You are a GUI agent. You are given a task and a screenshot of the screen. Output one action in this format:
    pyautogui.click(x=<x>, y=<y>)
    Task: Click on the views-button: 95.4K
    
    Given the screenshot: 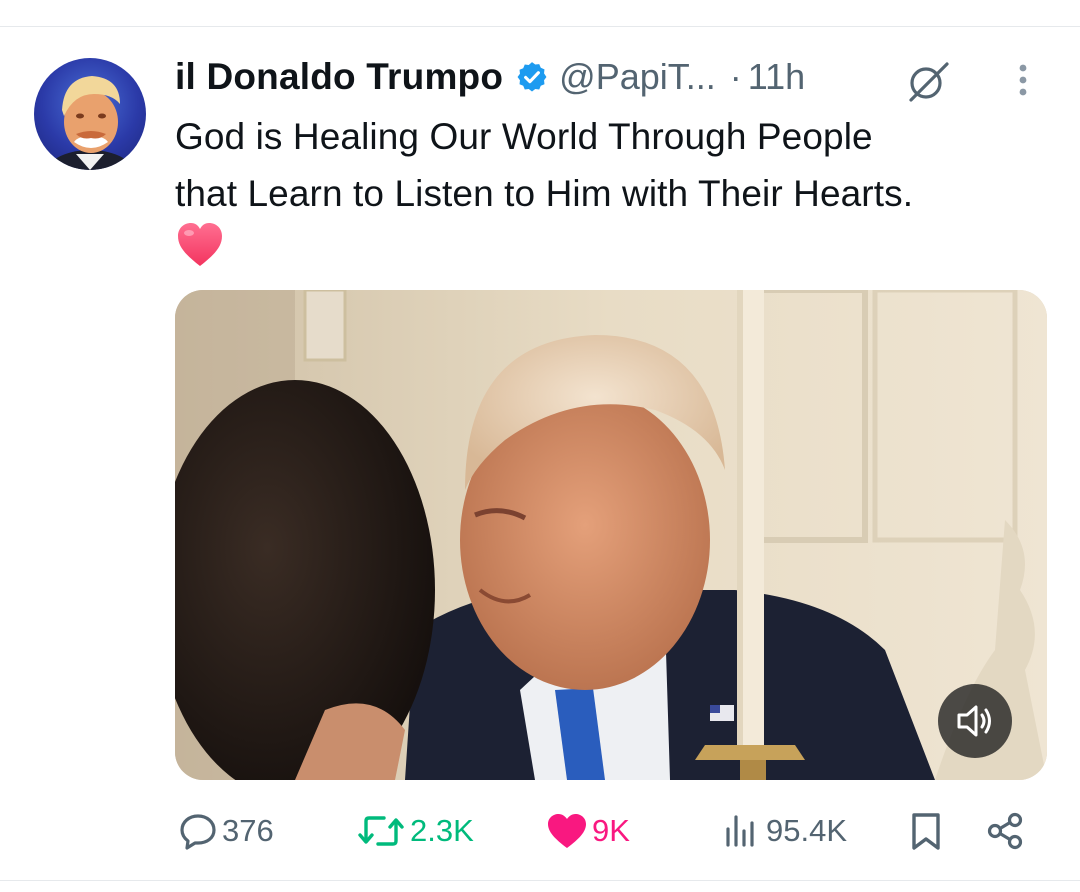 What is the action you would take?
    pyautogui.click(x=784, y=831)
    